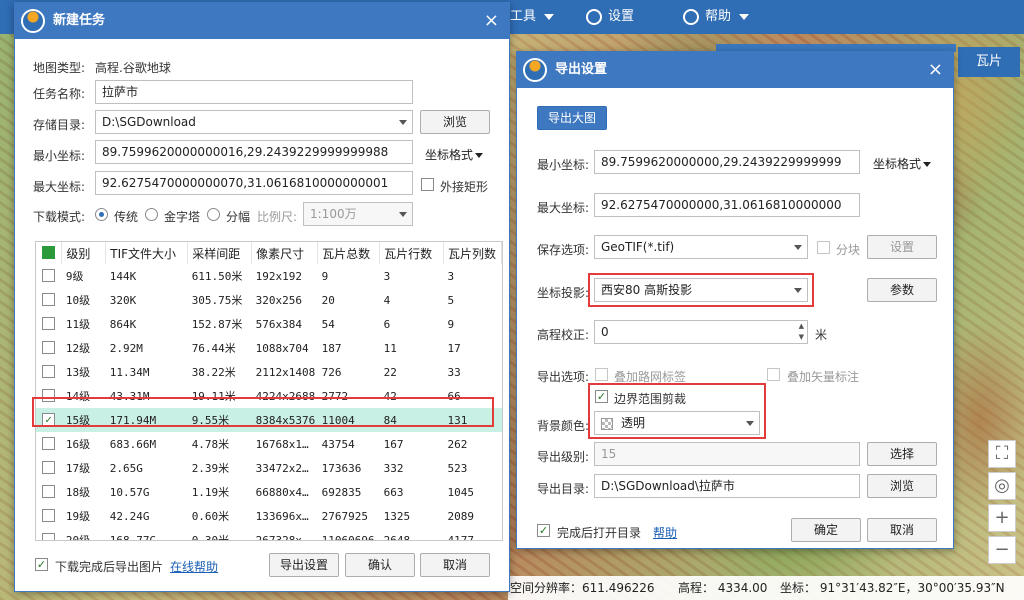 This screenshot has width=1024, height=600. What do you see at coordinates (451, 300) in the screenshot?
I see `cell-cols: 5` at bounding box center [451, 300].